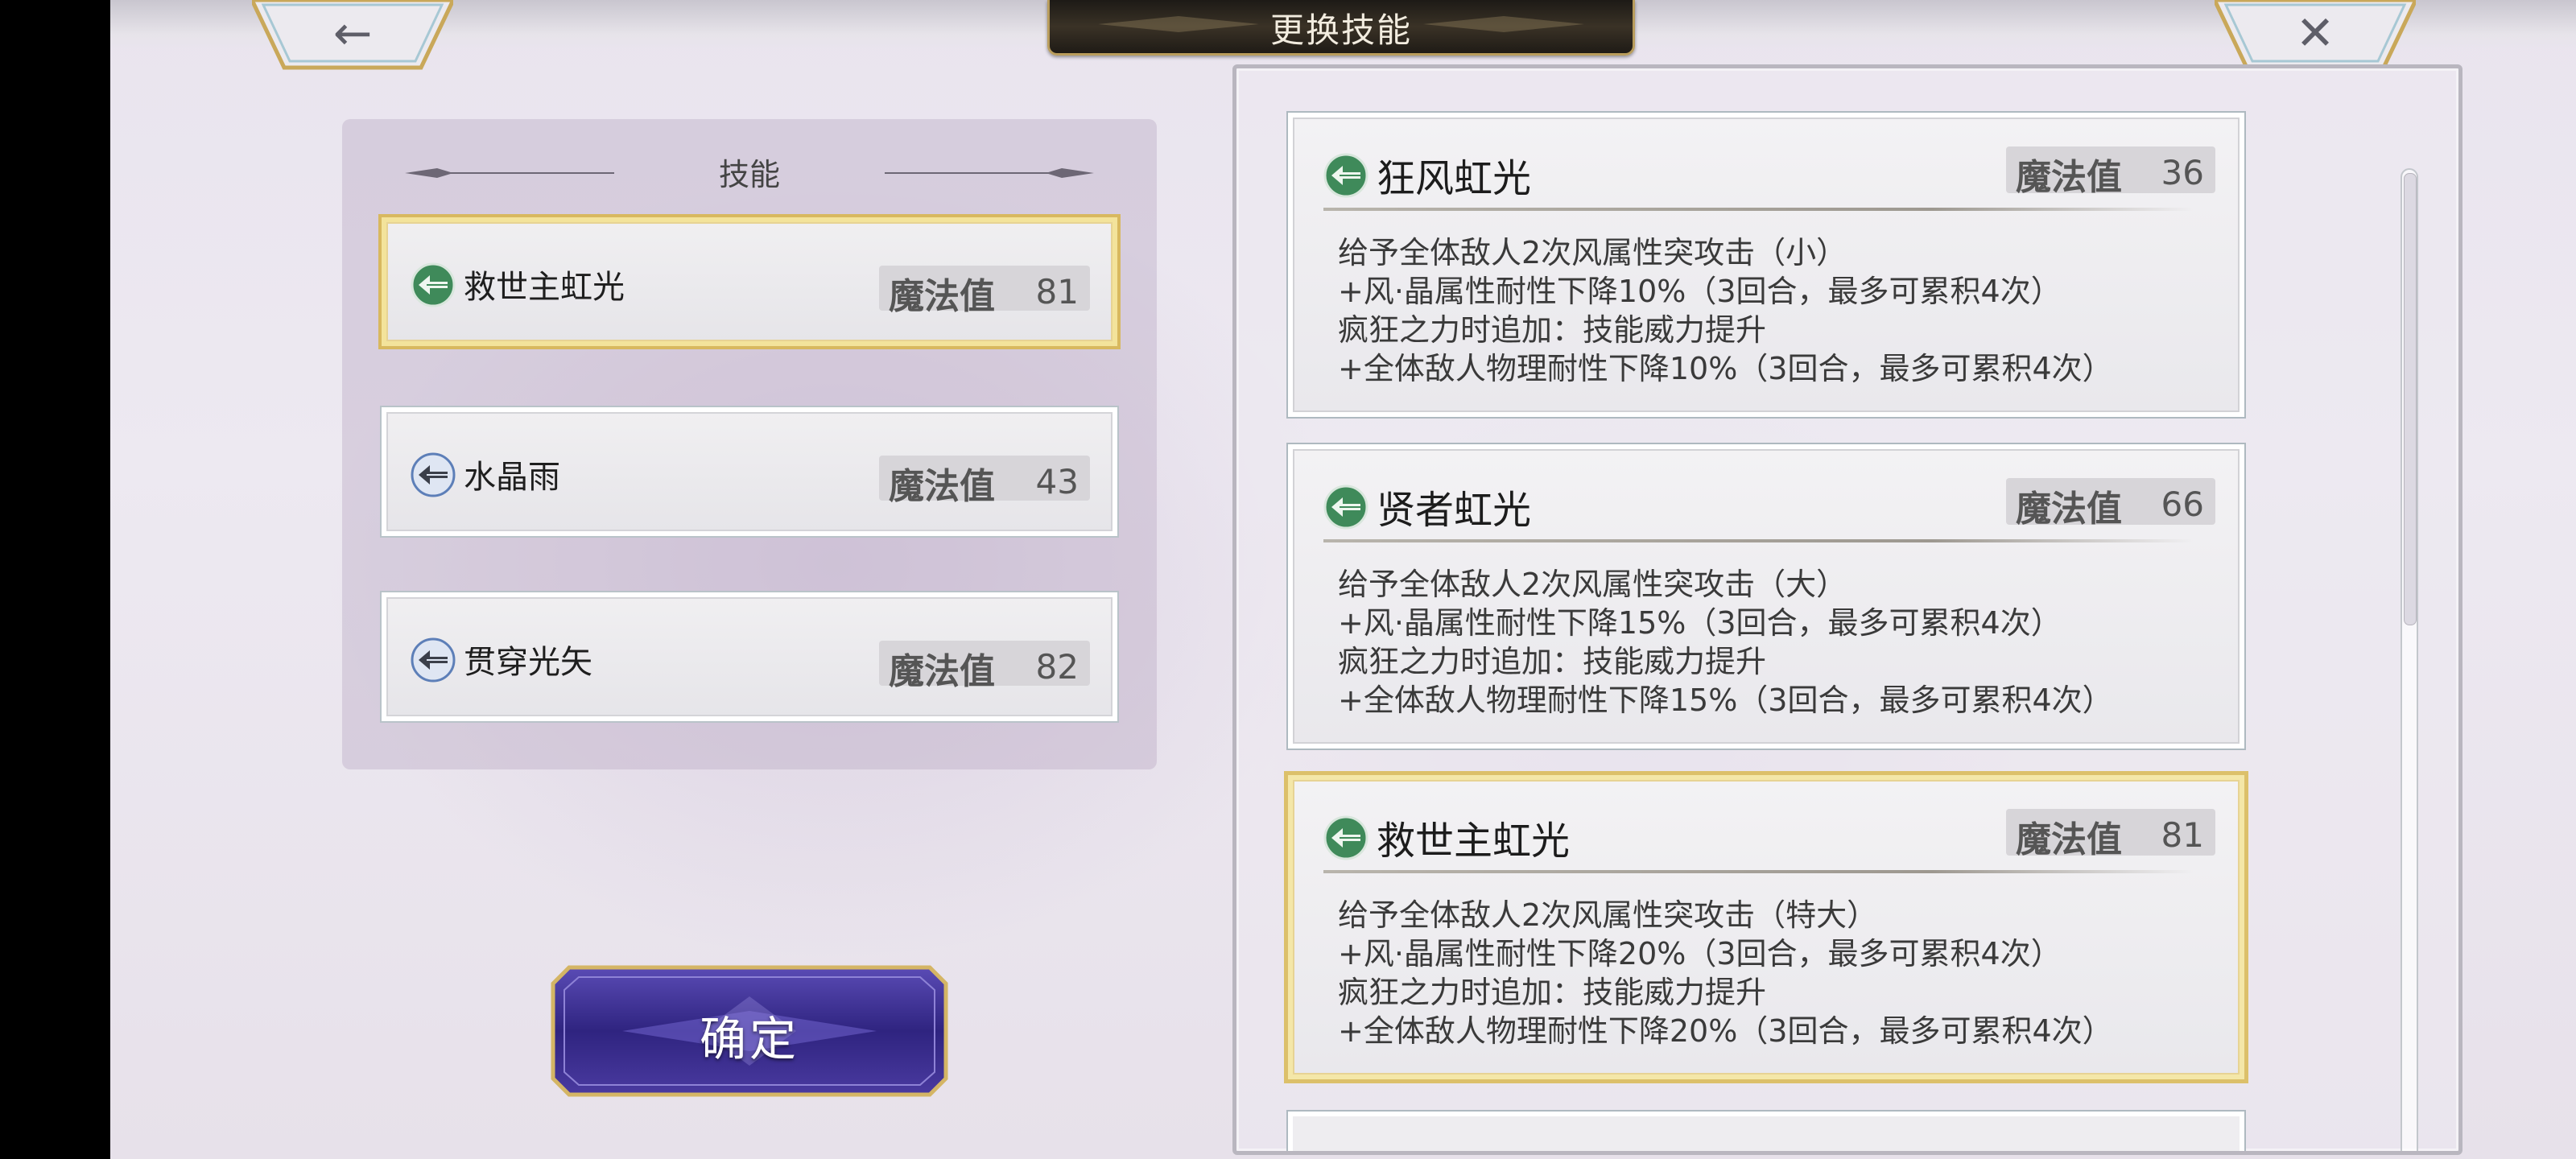 This screenshot has height=1159, width=2576. What do you see at coordinates (1700, 623) in the screenshot?
I see `desc-line: +风·晶属性耐性下降15%（3回合，最多可累积4次）` at bounding box center [1700, 623].